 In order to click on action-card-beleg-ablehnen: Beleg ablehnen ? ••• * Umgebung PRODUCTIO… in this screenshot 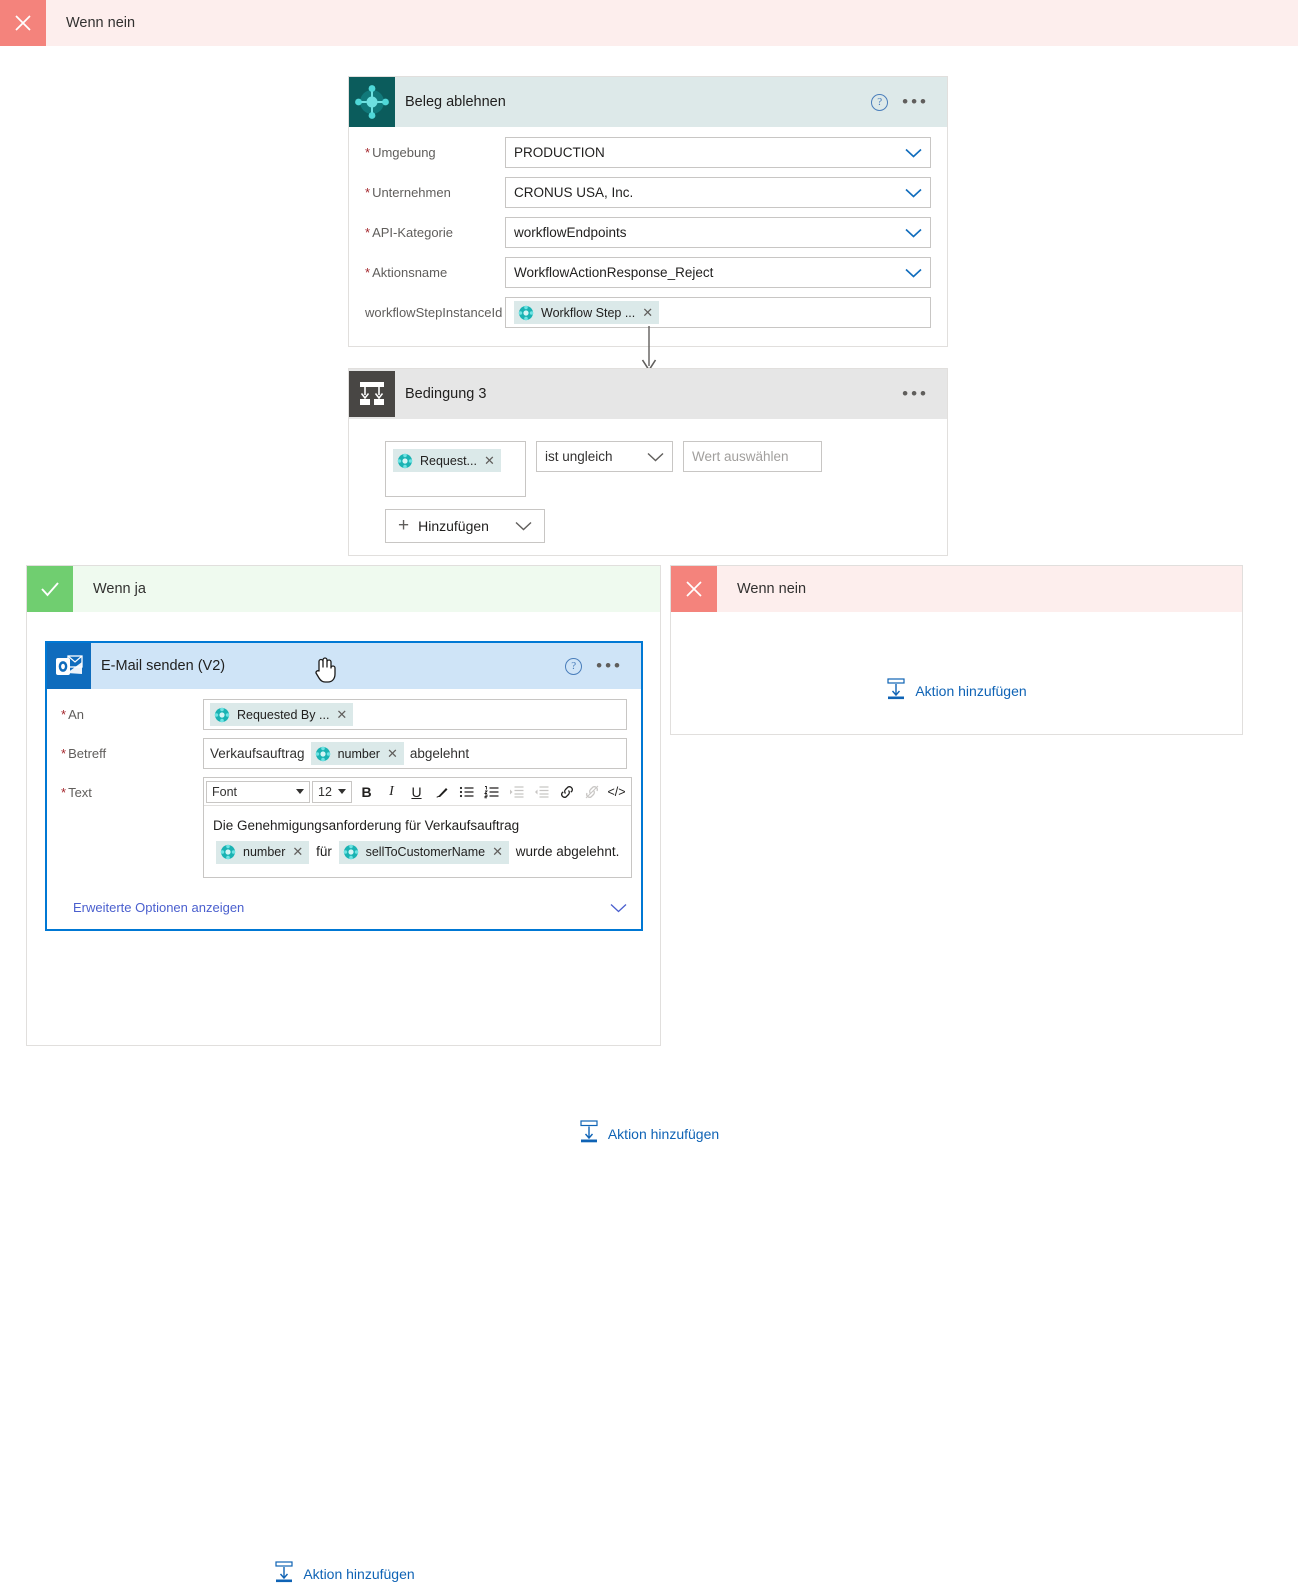, I will do `click(648, 211)`.